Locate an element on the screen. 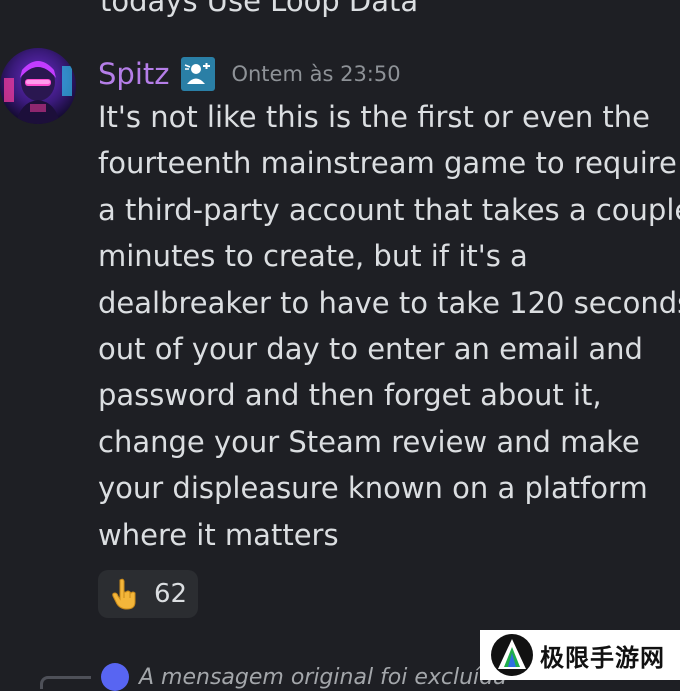  message-line: out of your day to enter an email and is located at coordinates (370, 349).